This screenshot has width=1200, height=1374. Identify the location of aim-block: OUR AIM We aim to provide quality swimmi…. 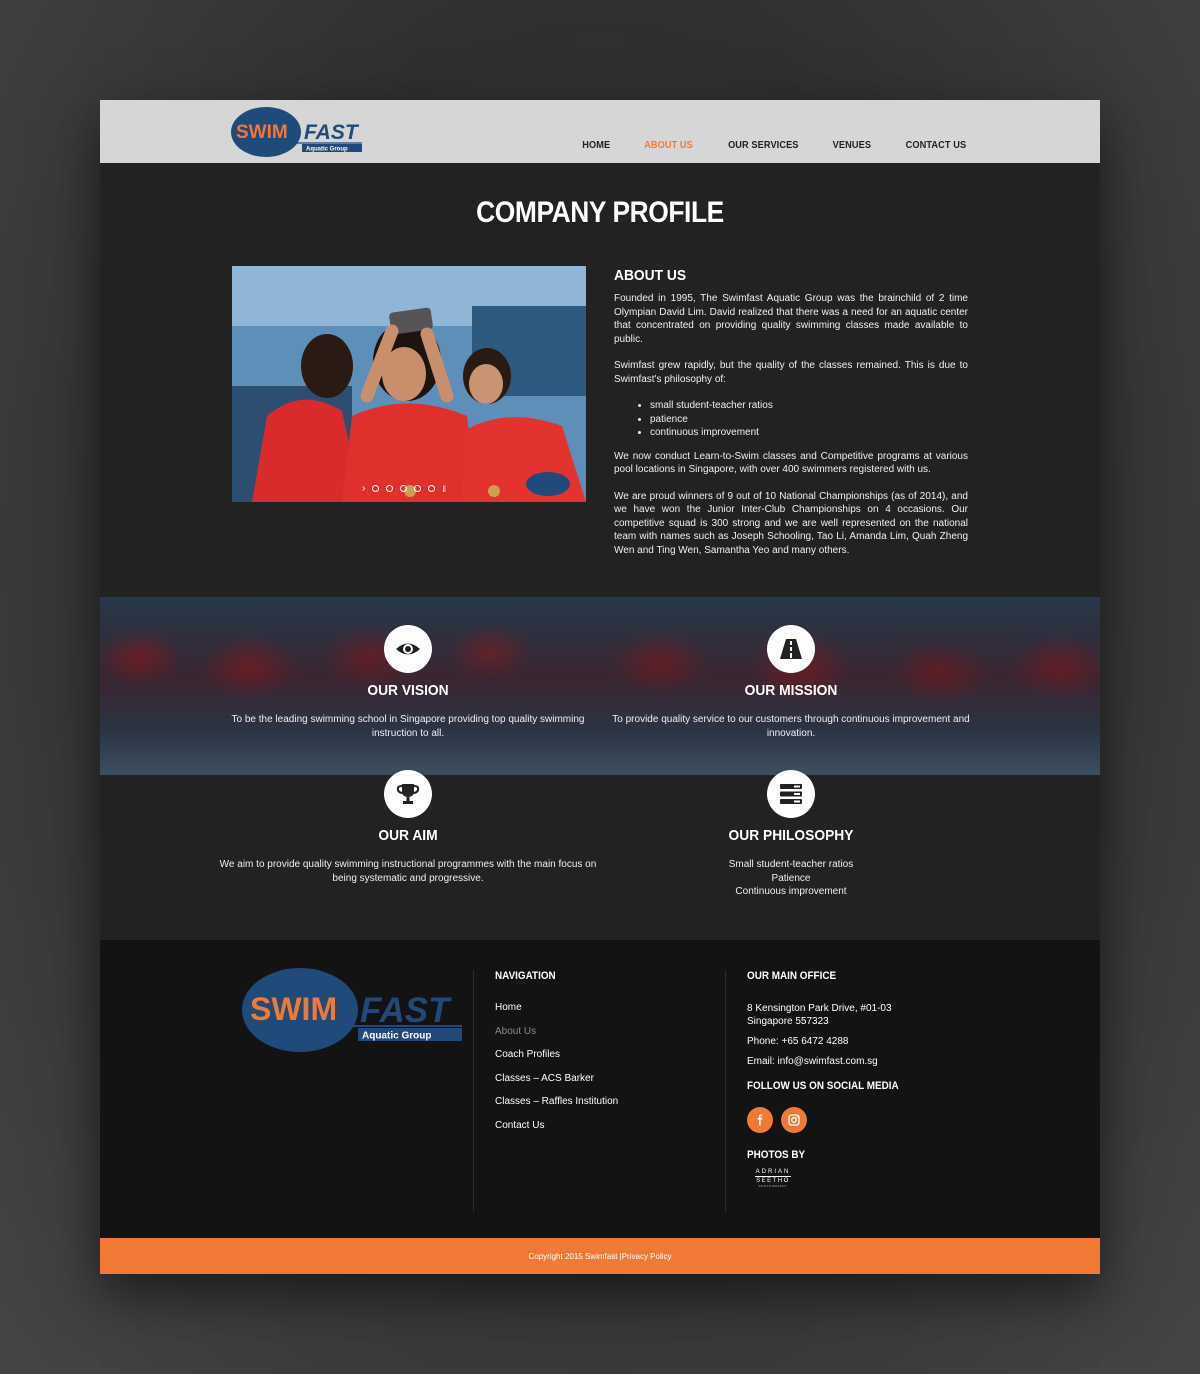
(408, 827).